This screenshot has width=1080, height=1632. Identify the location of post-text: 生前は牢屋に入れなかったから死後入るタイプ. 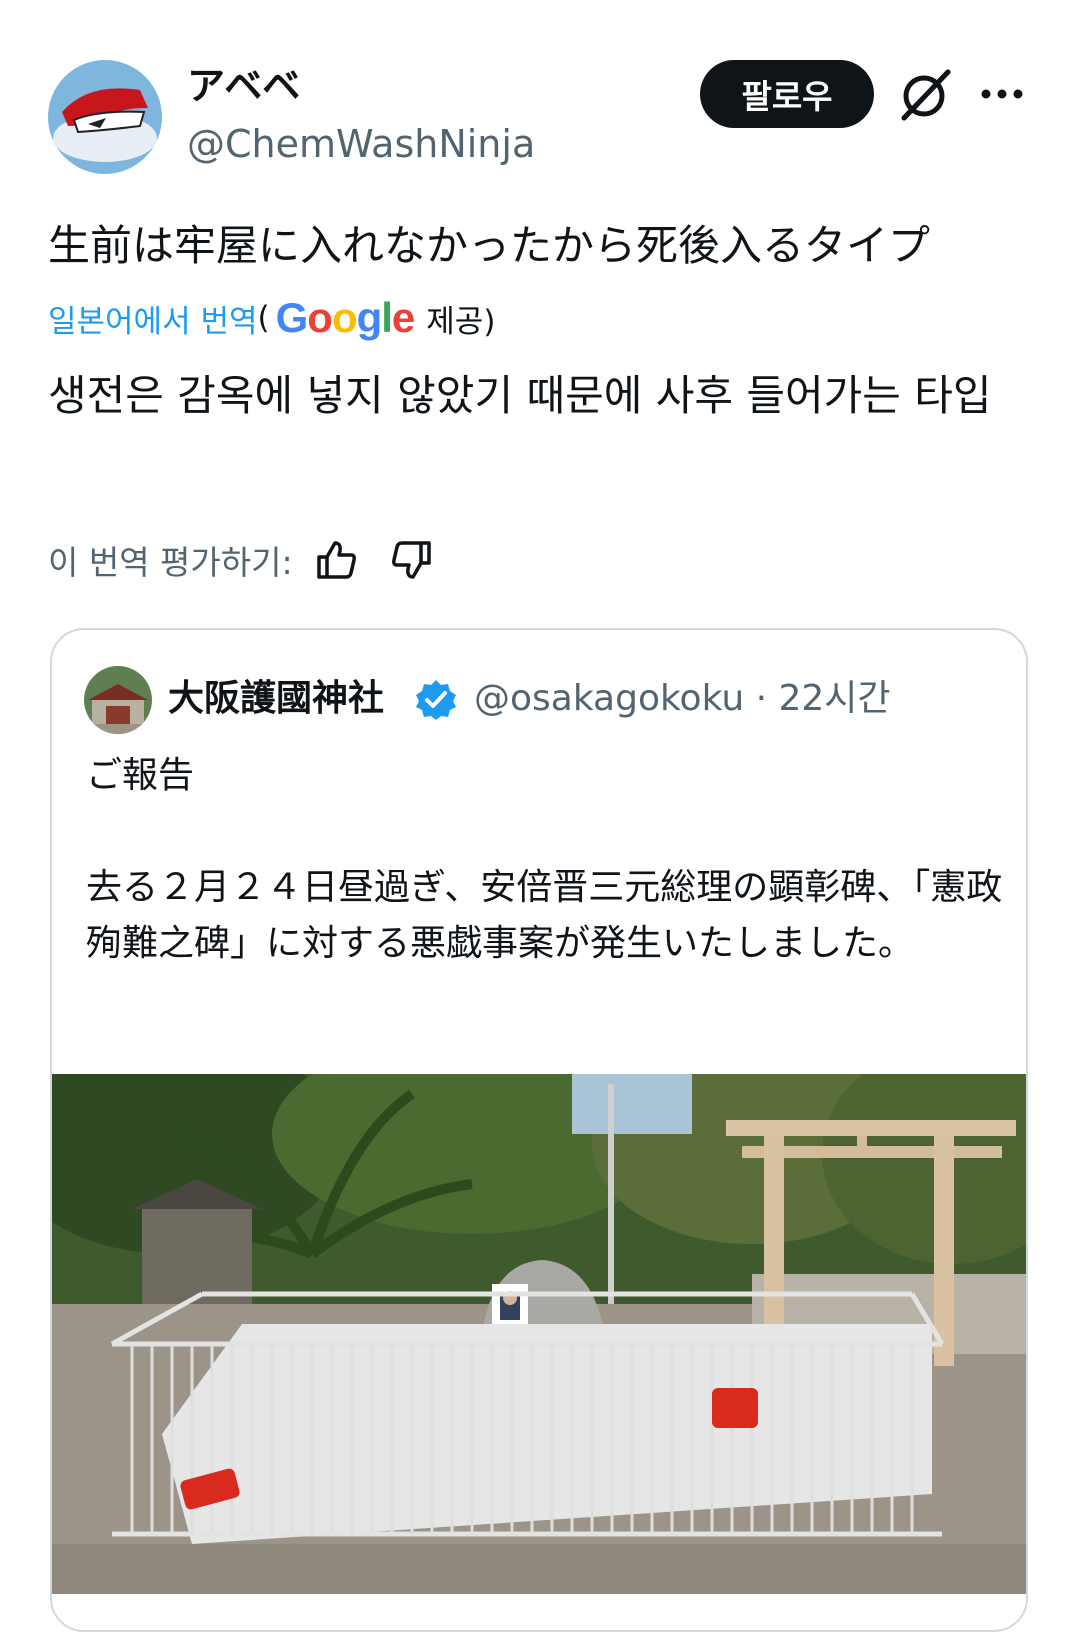
(489, 245).